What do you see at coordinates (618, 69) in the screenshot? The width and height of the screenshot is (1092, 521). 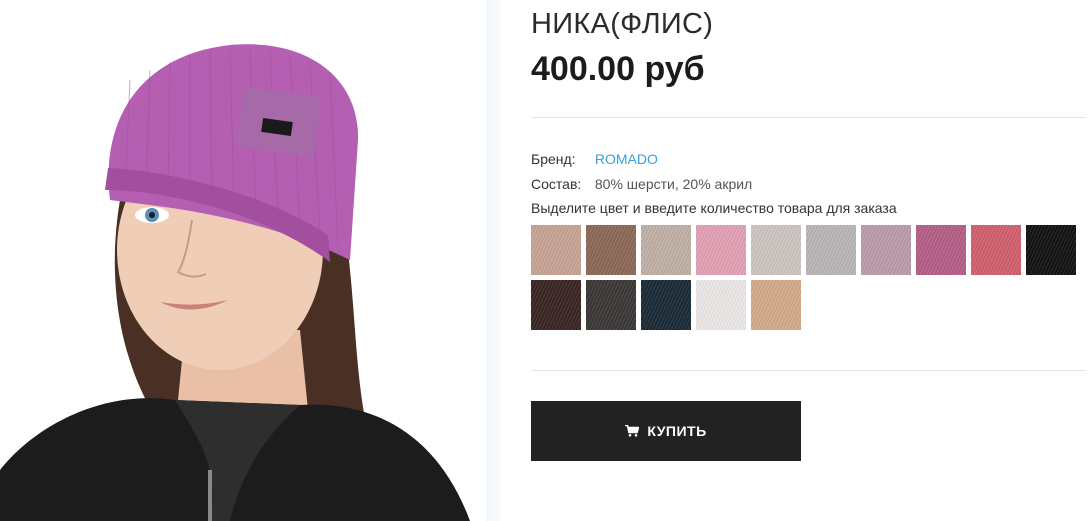 I see `product-price: 400.00 руб` at bounding box center [618, 69].